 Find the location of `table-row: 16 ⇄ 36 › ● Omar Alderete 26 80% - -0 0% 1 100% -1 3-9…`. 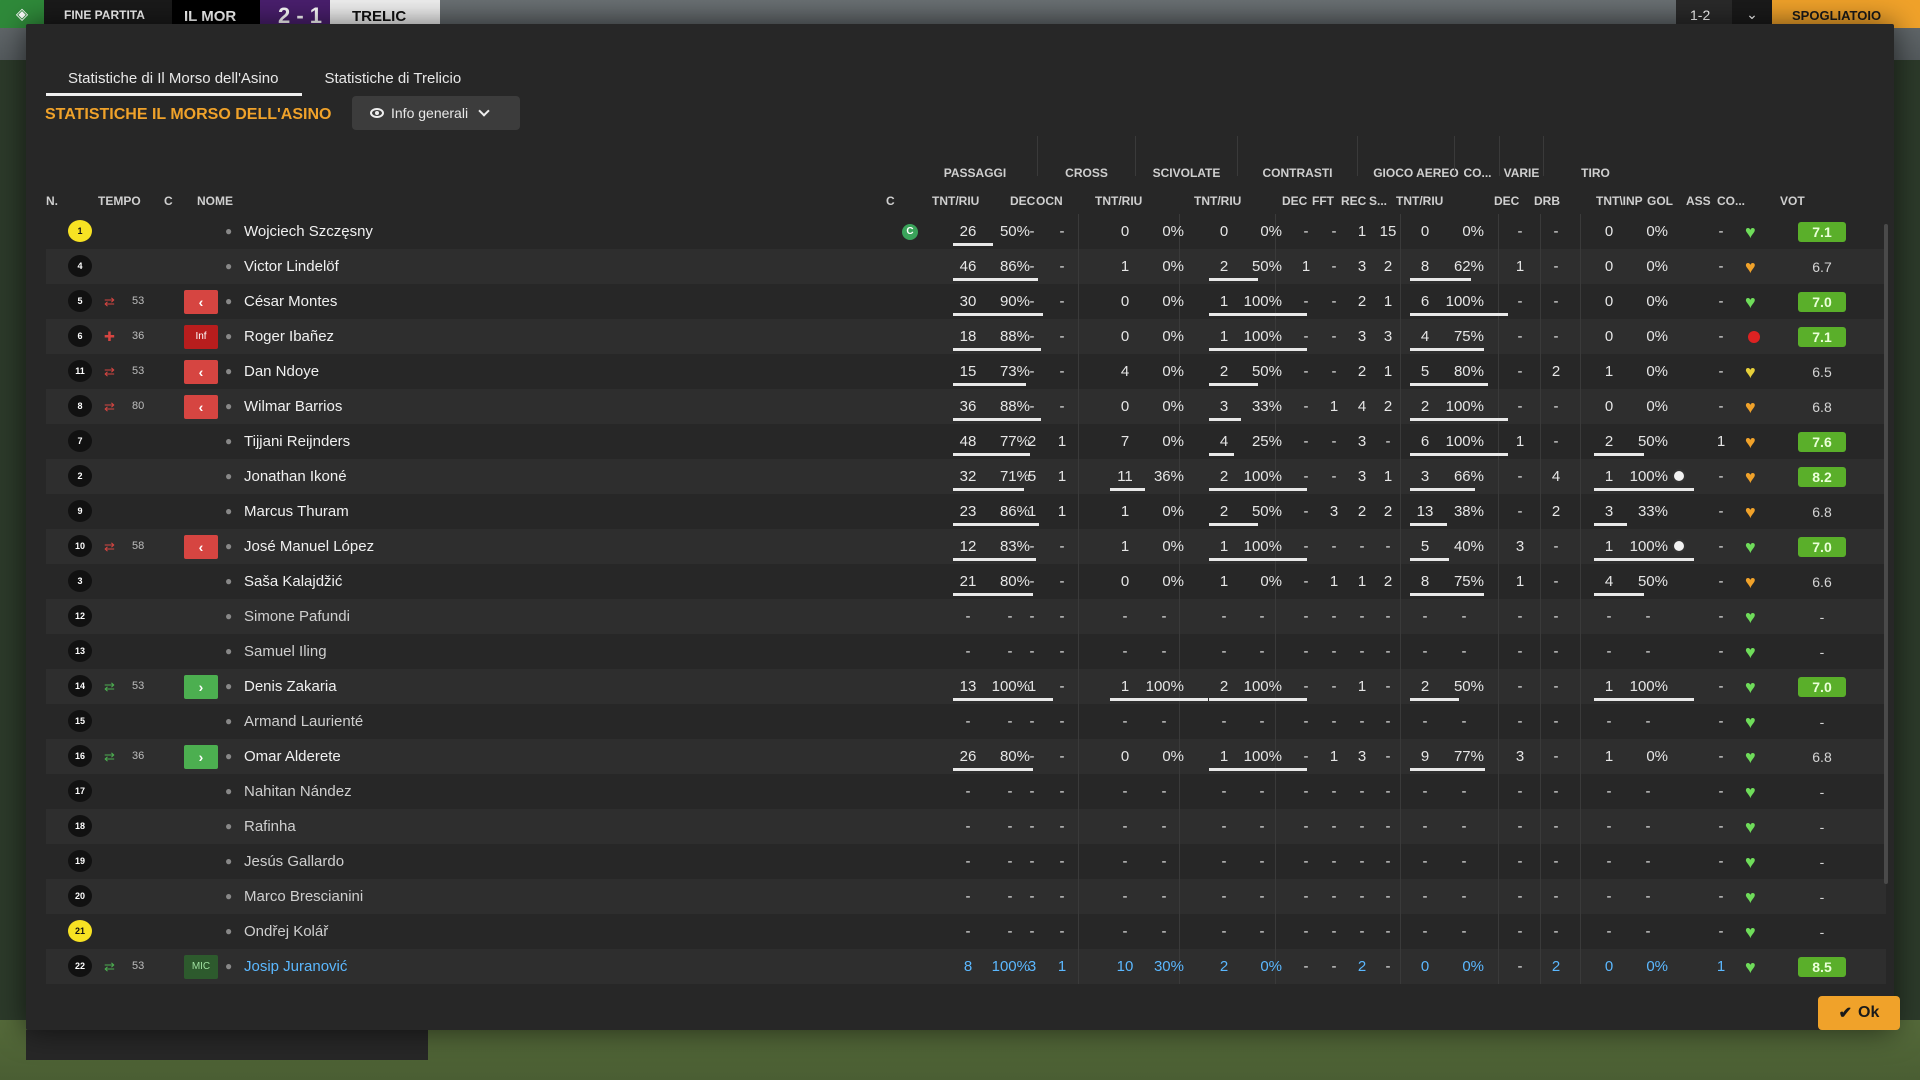

table-row: 16 ⇄ 36 › ● Omar Alderete 26 80% - -0 0% 1 100% -1 3-9… is located at coordinates (966, 756).